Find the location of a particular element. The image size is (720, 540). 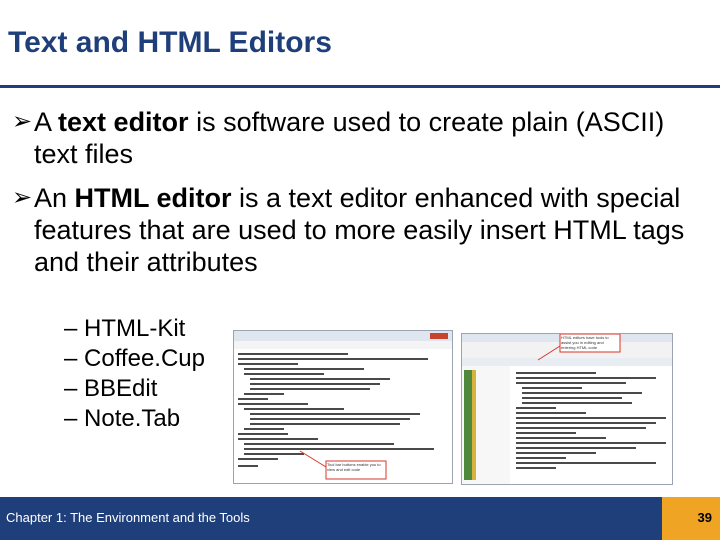

bullet-bold-term: HTML editor is located at coordinates (153, 198).